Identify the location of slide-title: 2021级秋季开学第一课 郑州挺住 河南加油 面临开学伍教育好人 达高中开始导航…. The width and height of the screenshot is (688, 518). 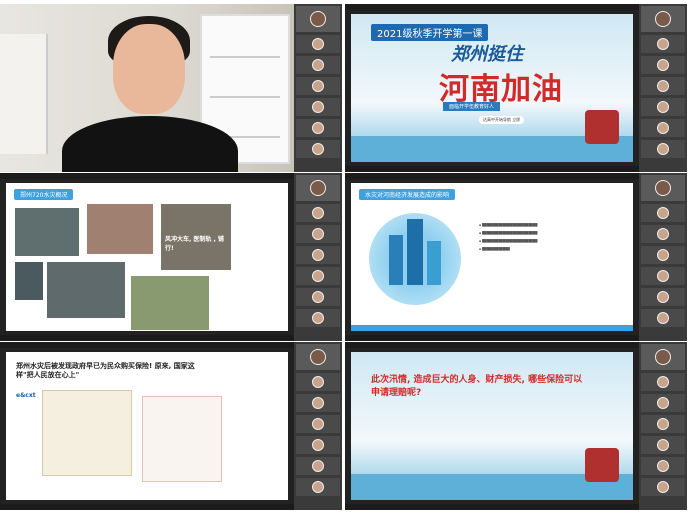
(492, 88).